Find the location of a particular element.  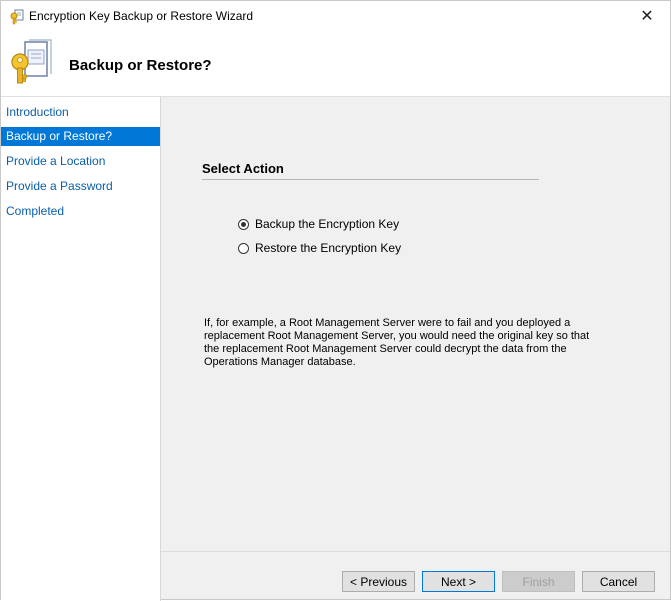

page-title: Backup or Restore? is located at coordinates (140, 65).